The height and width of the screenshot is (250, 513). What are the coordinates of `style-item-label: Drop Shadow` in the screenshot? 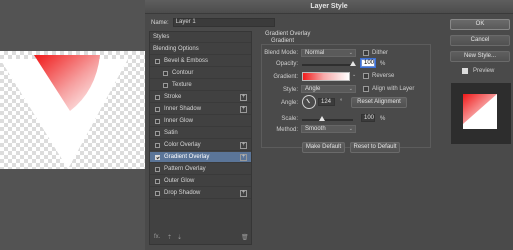 It's located at (182, 193).